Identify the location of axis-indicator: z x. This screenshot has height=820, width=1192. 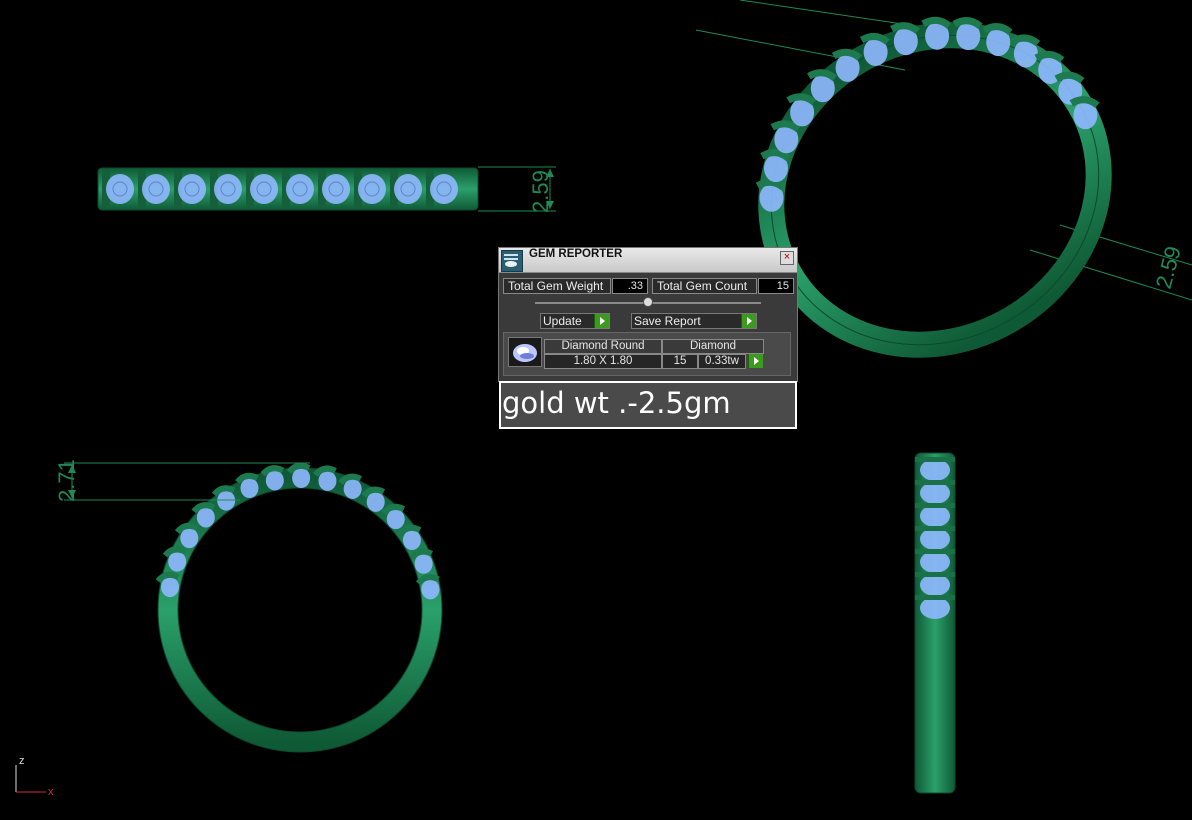
(34, 776).